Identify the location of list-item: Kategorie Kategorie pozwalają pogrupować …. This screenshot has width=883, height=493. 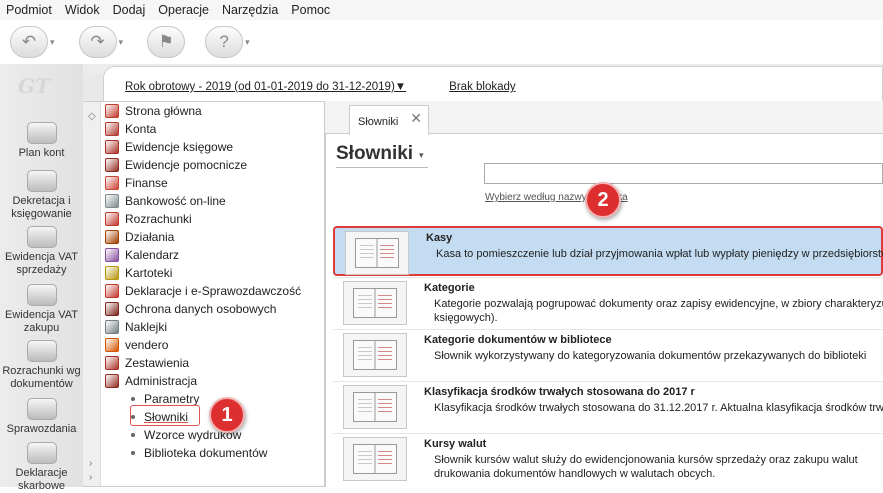
(608, 303).